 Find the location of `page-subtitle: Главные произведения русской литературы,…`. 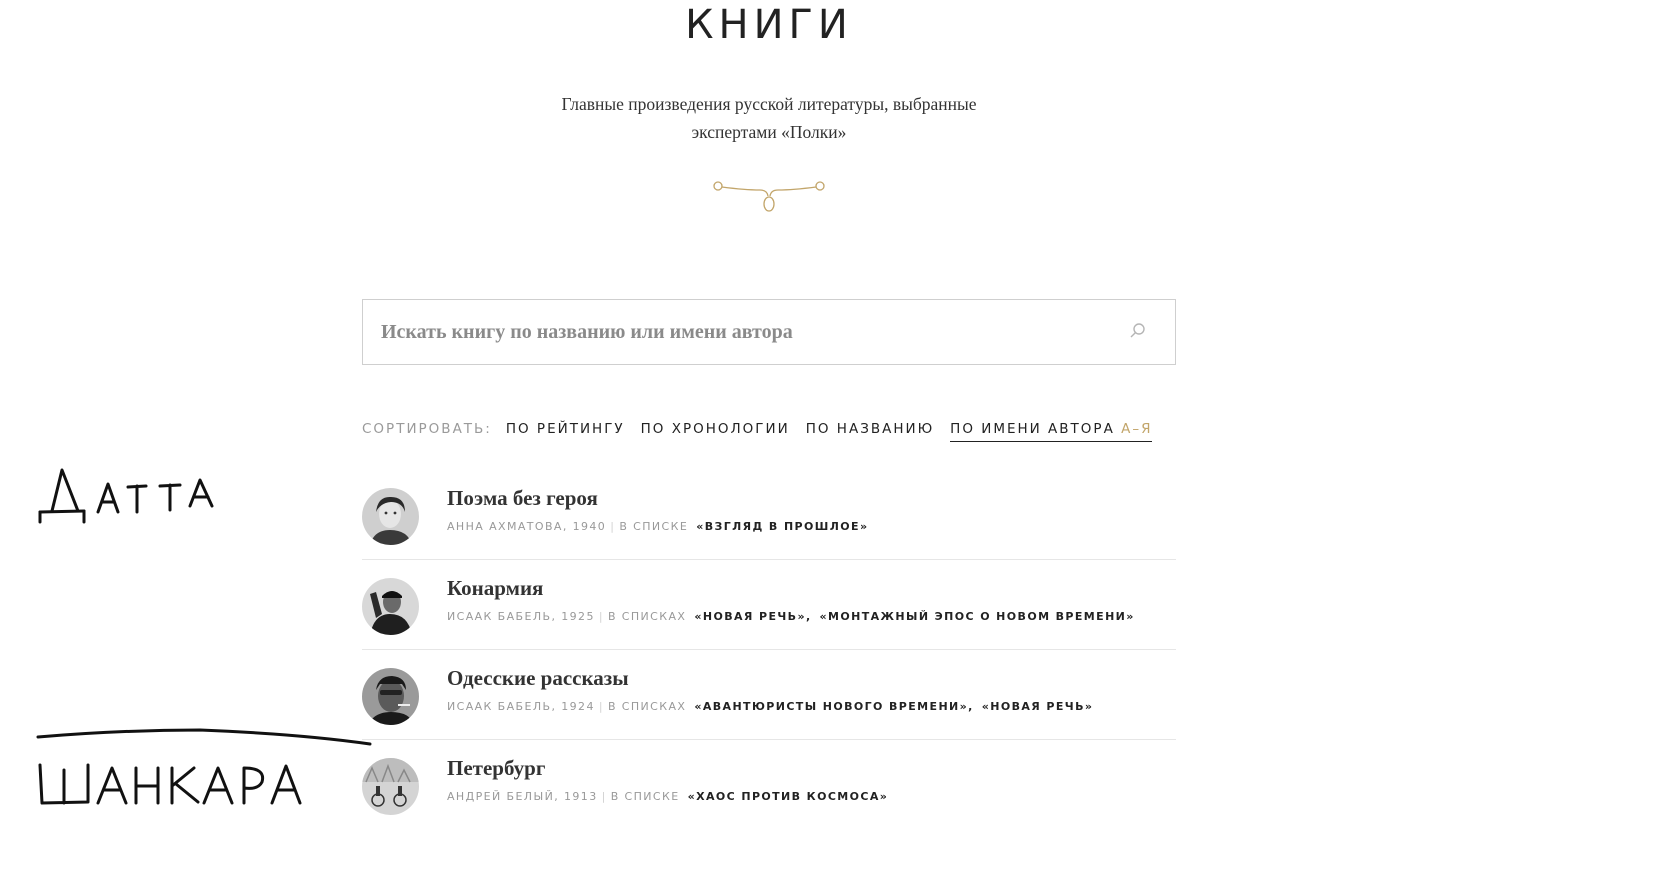

page-subtitle: Главные произведения русской литературы,… is located at coordinates (769, 118).